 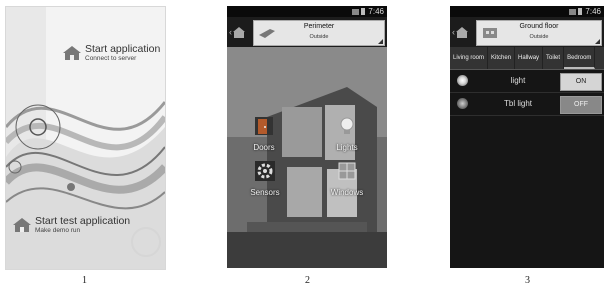 I want to click on start-test-application-button: Start test application Make demo run, so click(x=71, y=225).